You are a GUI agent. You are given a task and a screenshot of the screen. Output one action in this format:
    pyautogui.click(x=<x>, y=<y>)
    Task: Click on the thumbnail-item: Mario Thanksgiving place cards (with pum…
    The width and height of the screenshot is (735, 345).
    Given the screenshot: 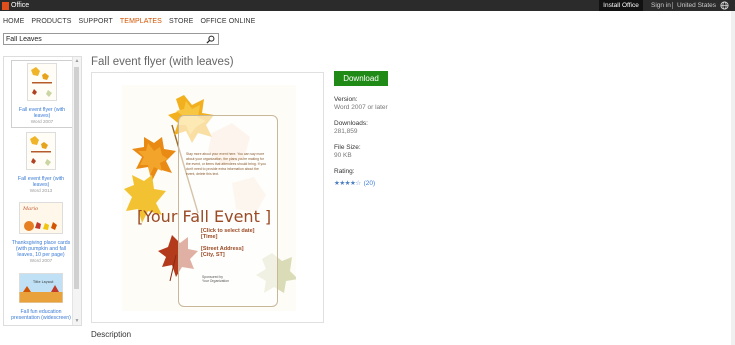 What is the action you would take?
    pyautogui.click(x=41, y=239)
    